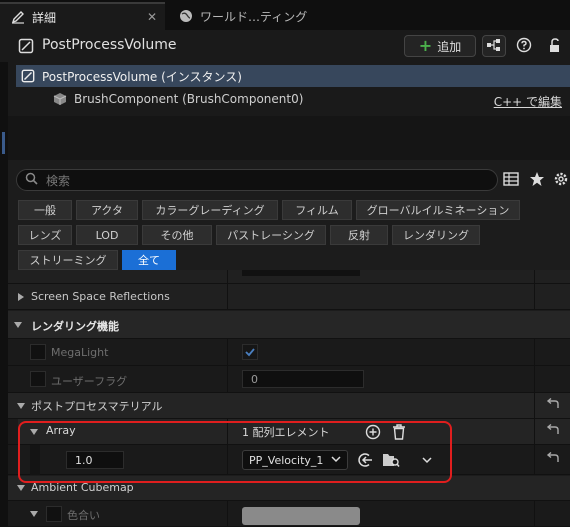  Describe the element at coordinates (61, 430) in the screenshot. I see `array-label: Array` at that location.